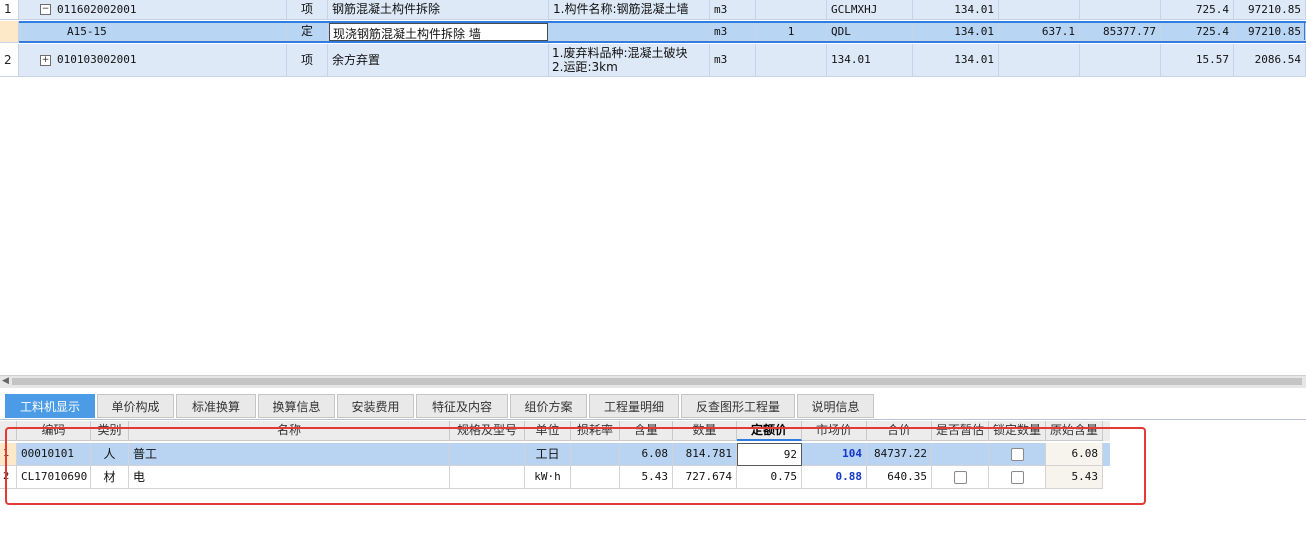  Describe the element at coordinates (1074, 431) in the screenshot. I see `col-header-original-content: 原始含量` at that location.